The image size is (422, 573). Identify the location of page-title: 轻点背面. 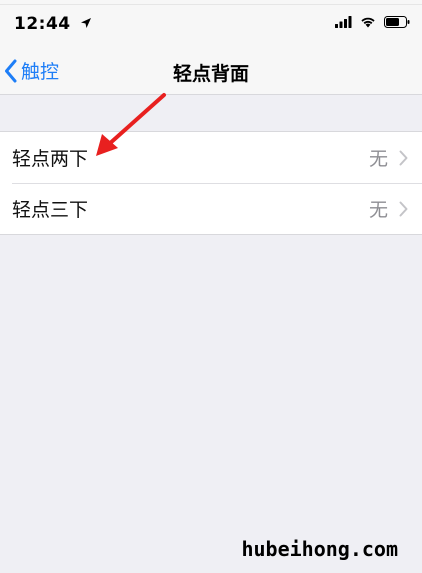
(210, 74).